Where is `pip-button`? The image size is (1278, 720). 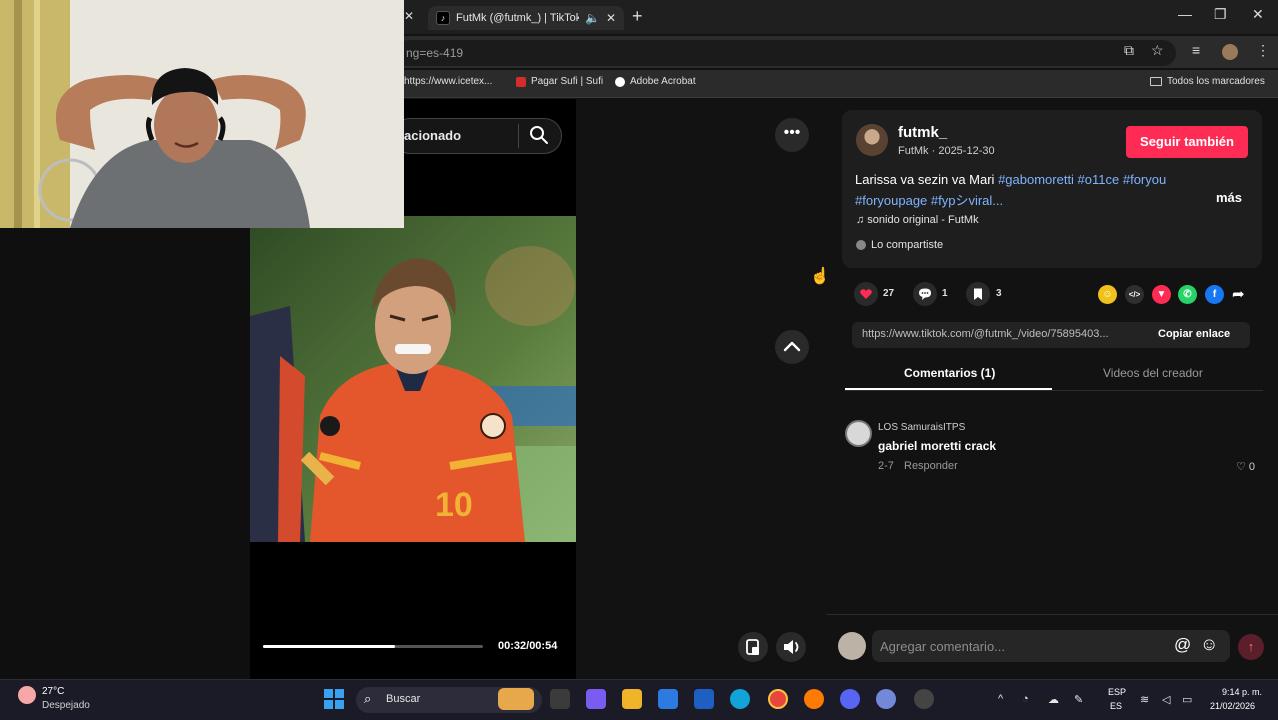 pip-button is located at coordinates (753, 647).